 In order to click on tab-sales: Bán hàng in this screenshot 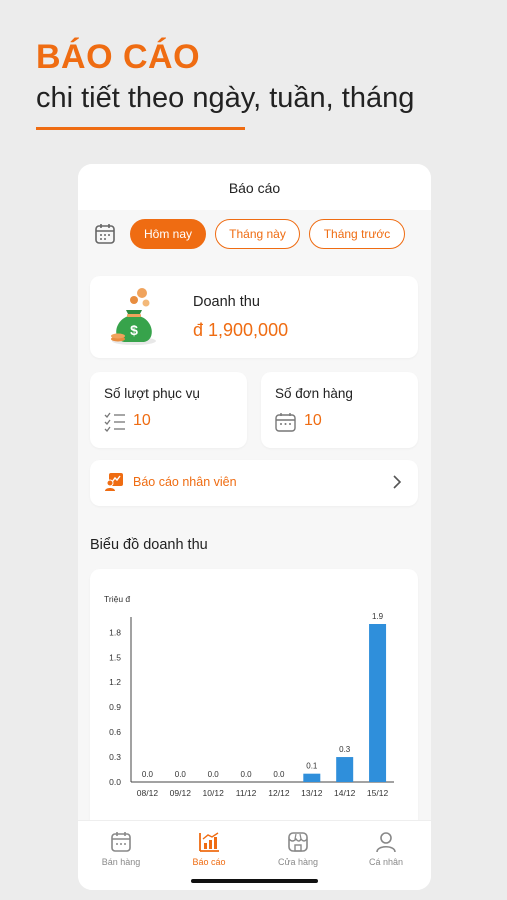, I will do `click(121, 849)`.